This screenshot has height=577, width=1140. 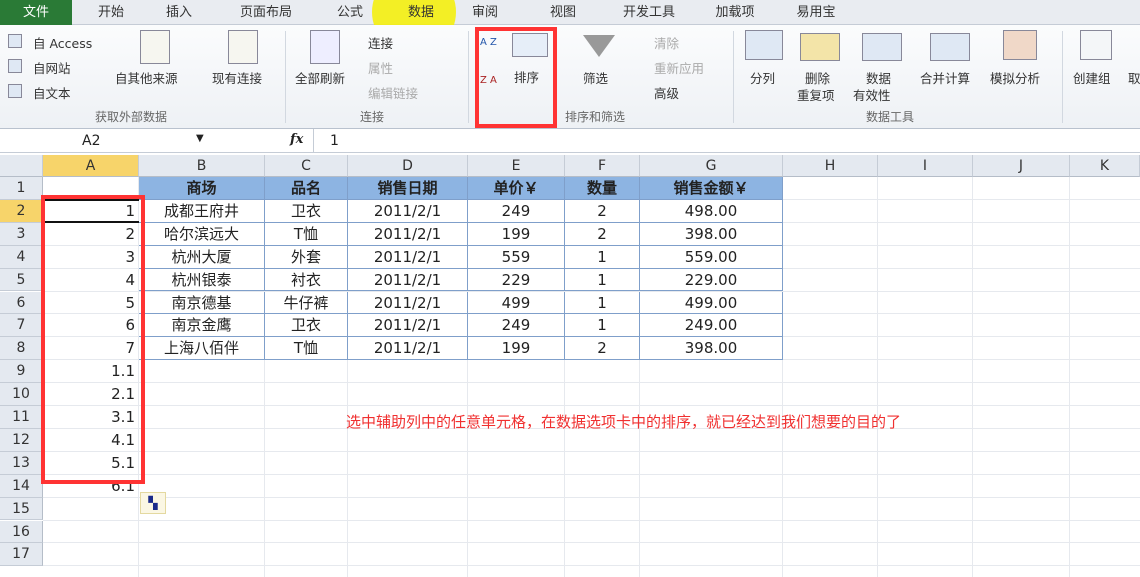 What do you see at coordinates (21, 555) in the screenshot?
I see `row-header-17: 17` at bounding box center [21, 555].